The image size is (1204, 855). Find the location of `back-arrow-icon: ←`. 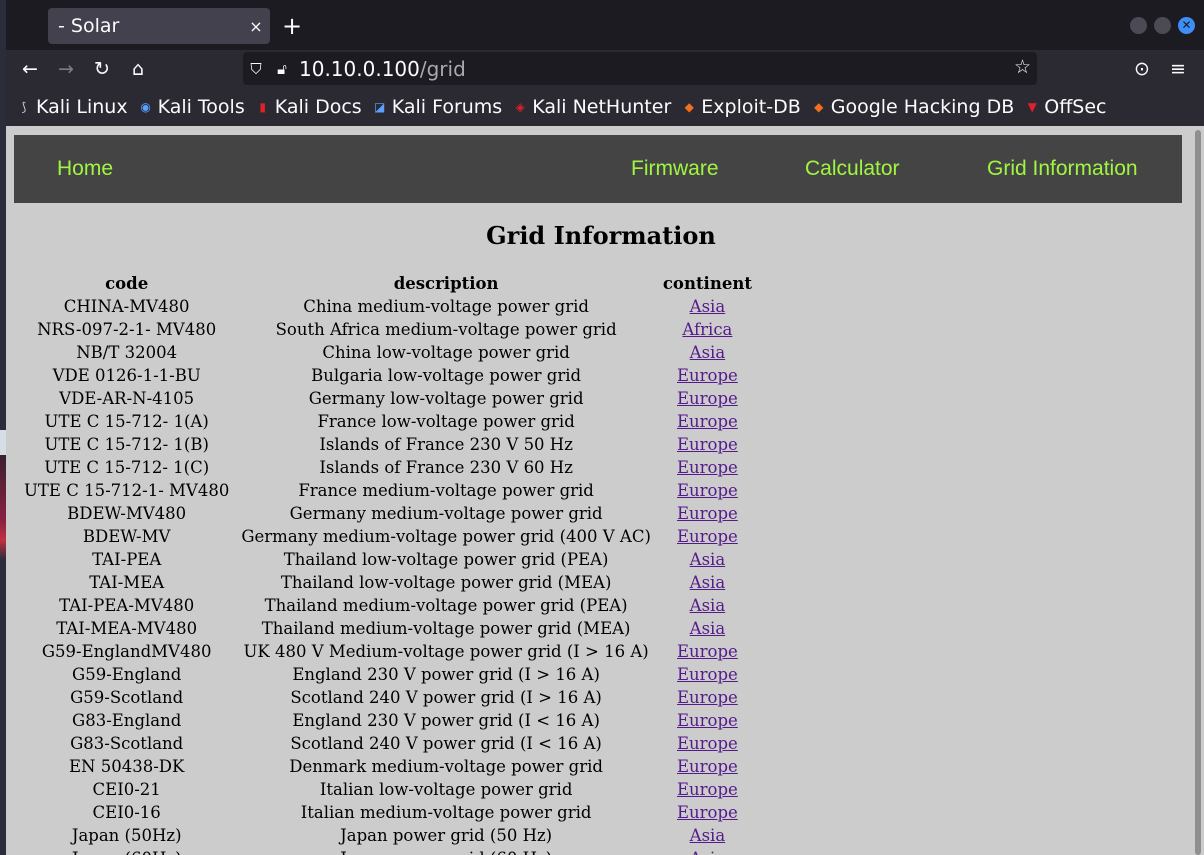

back-arrow-icon: ← is located at coordinates (30, 69).